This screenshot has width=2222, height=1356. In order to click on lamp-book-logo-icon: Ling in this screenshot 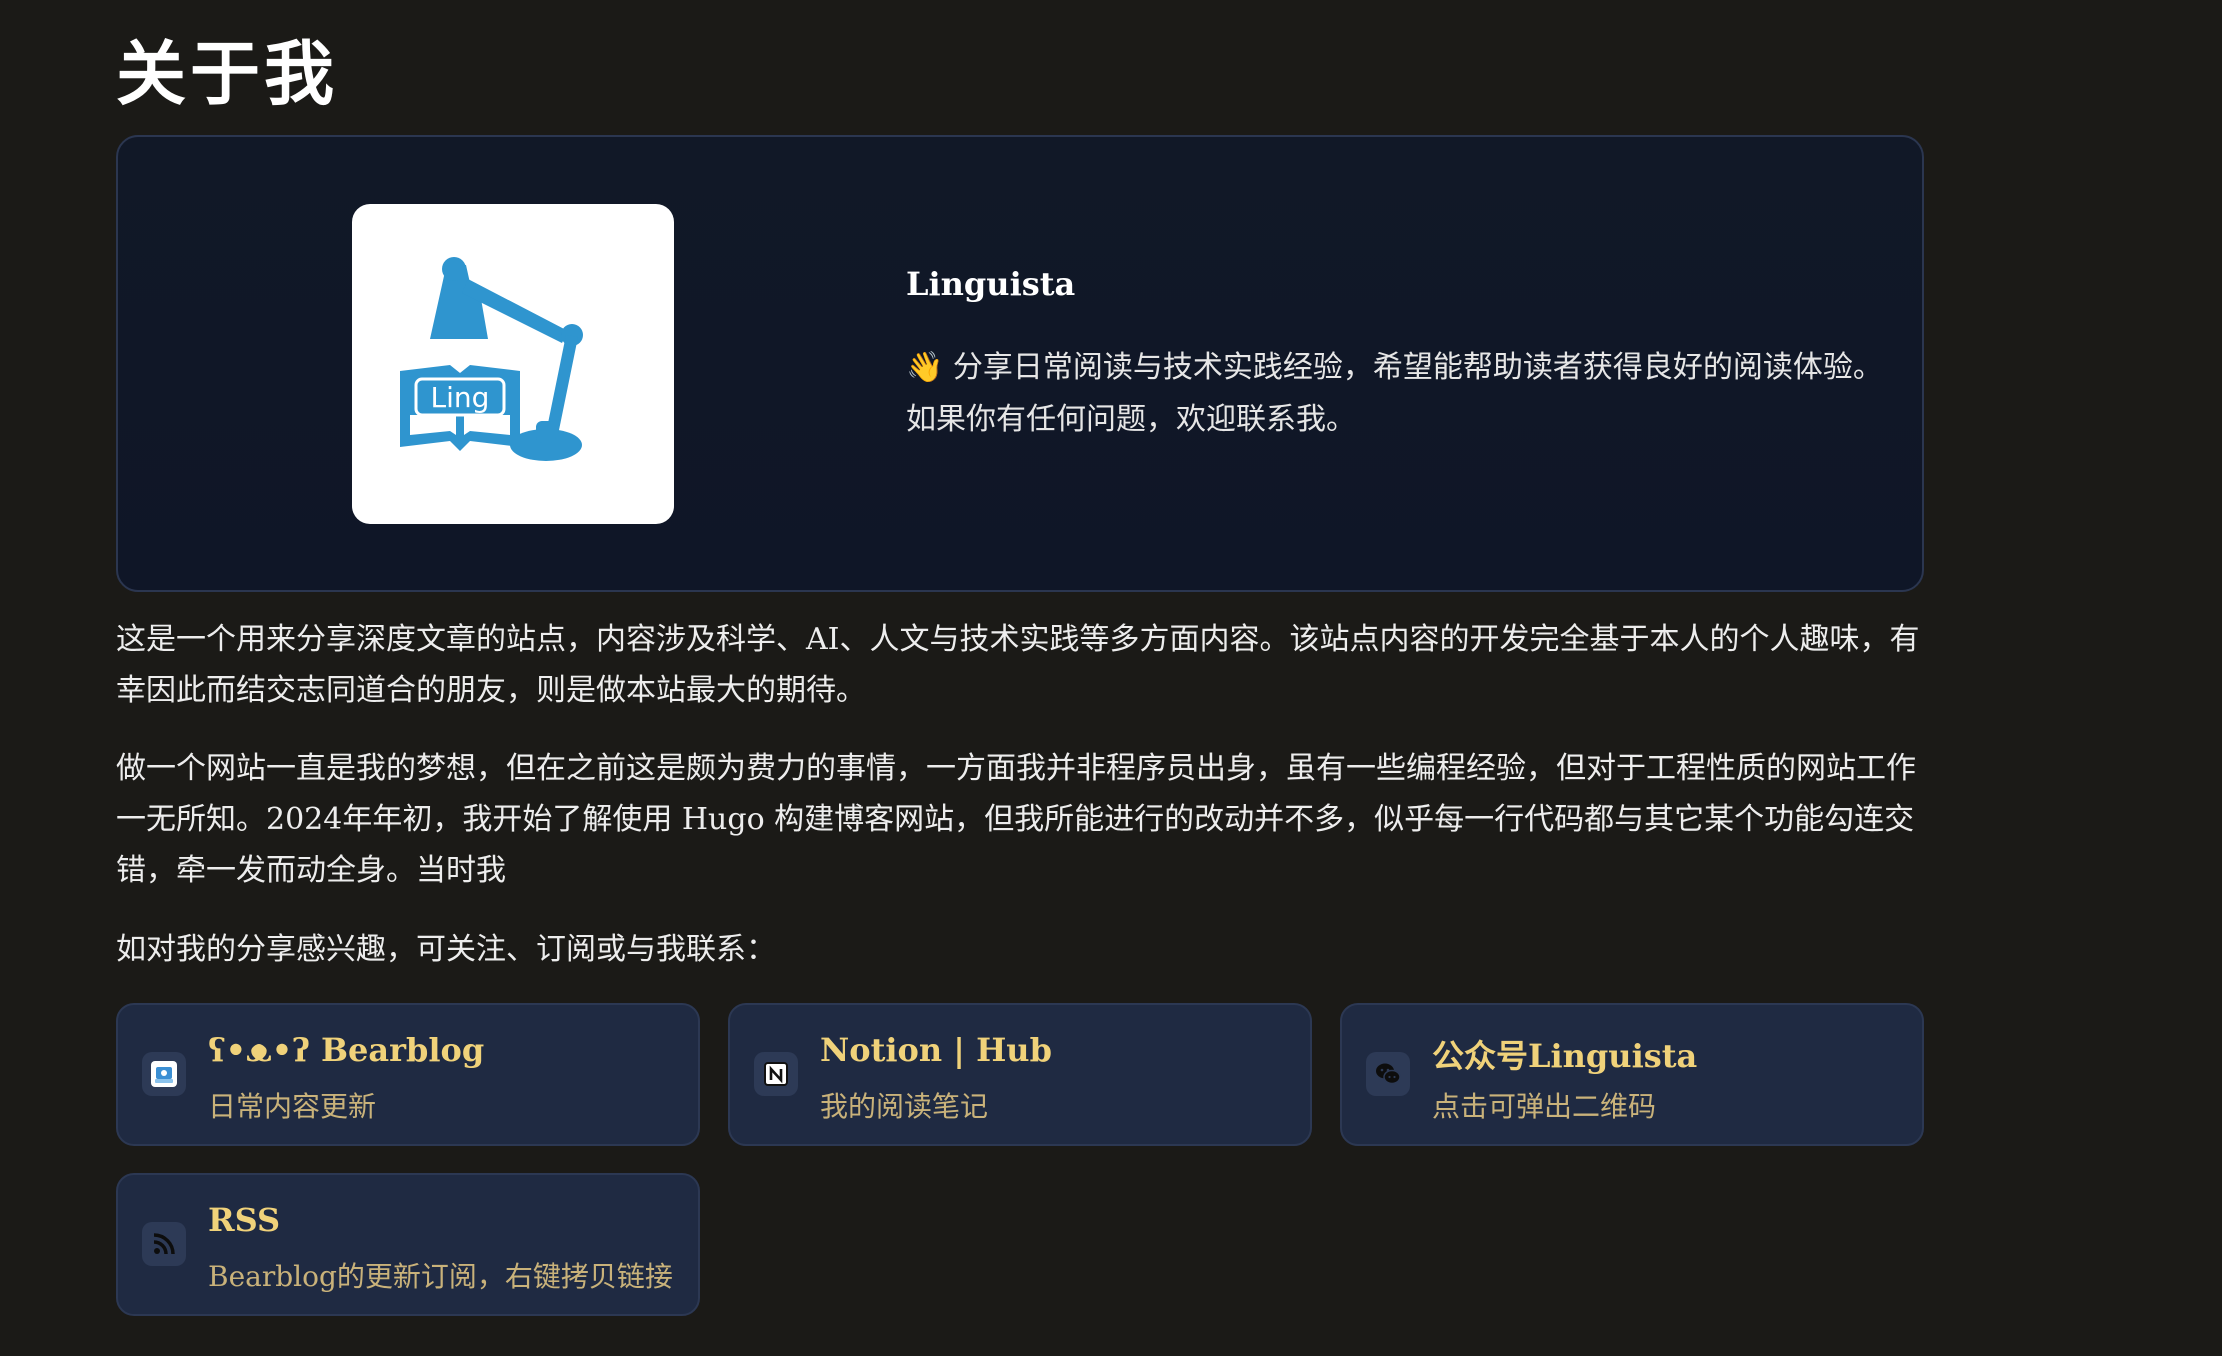, I will do `click(491, 359)`.